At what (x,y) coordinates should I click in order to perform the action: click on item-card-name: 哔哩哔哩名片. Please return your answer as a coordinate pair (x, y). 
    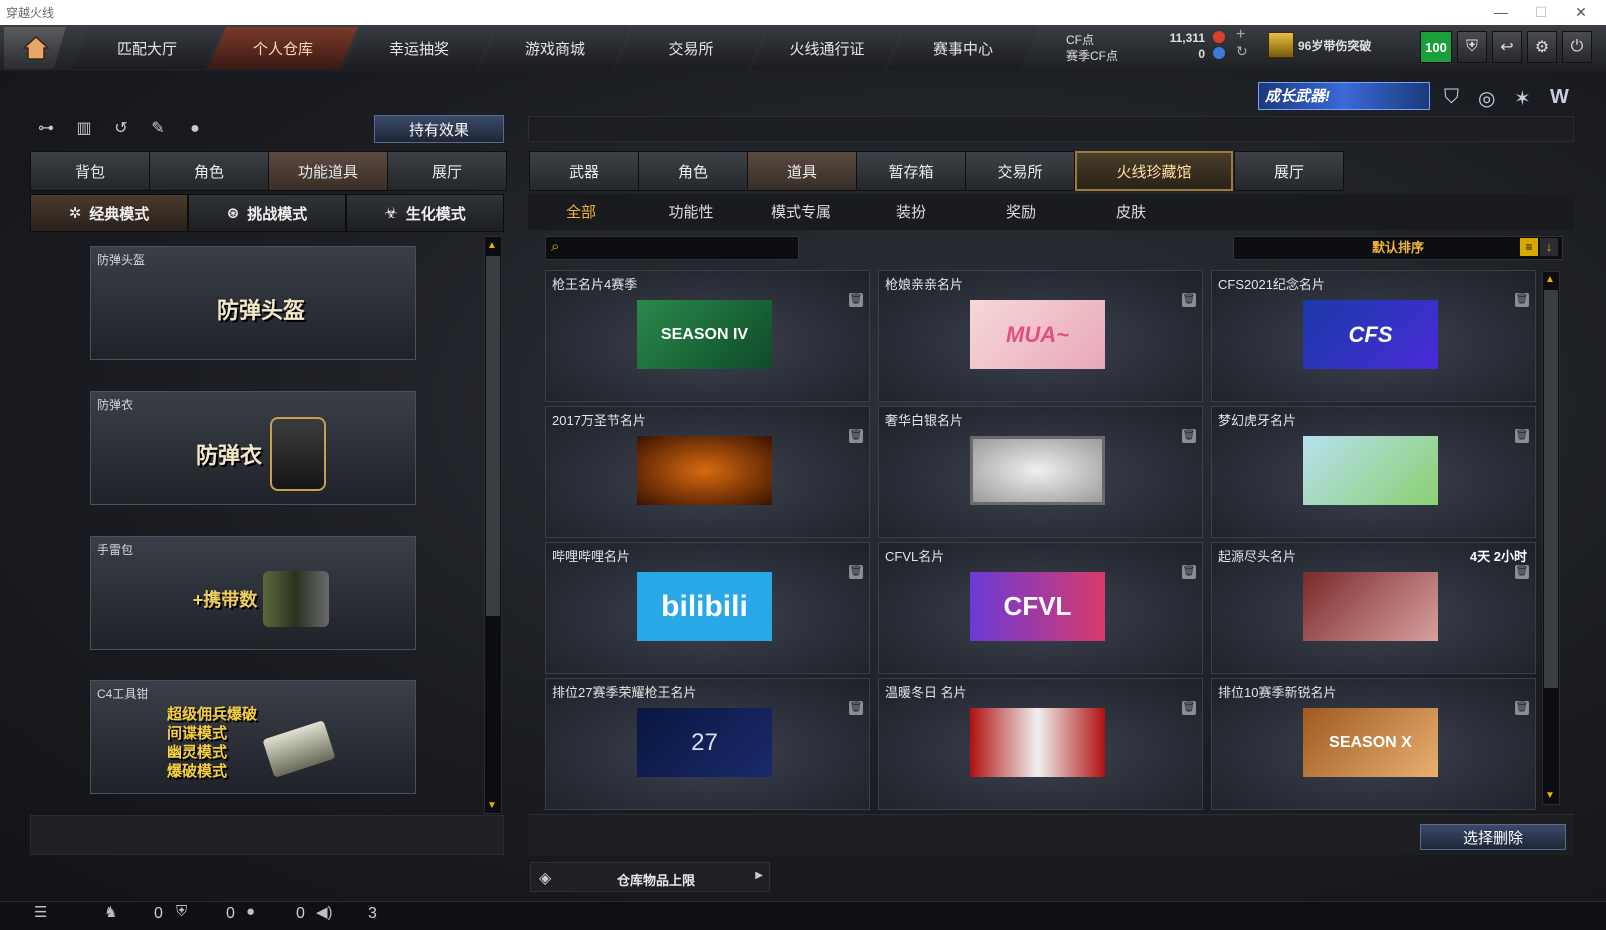
    Looking at the image, I should click on (591, 556).